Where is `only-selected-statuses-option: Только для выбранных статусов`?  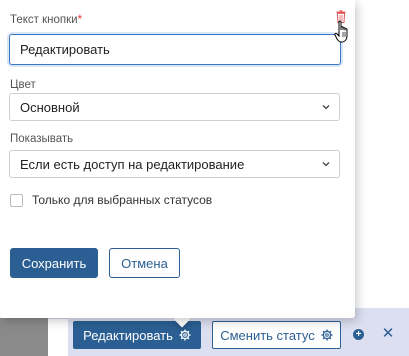 only-selected-statuses-option: Только для выбранных статусов is located at coordinates (111, 200).